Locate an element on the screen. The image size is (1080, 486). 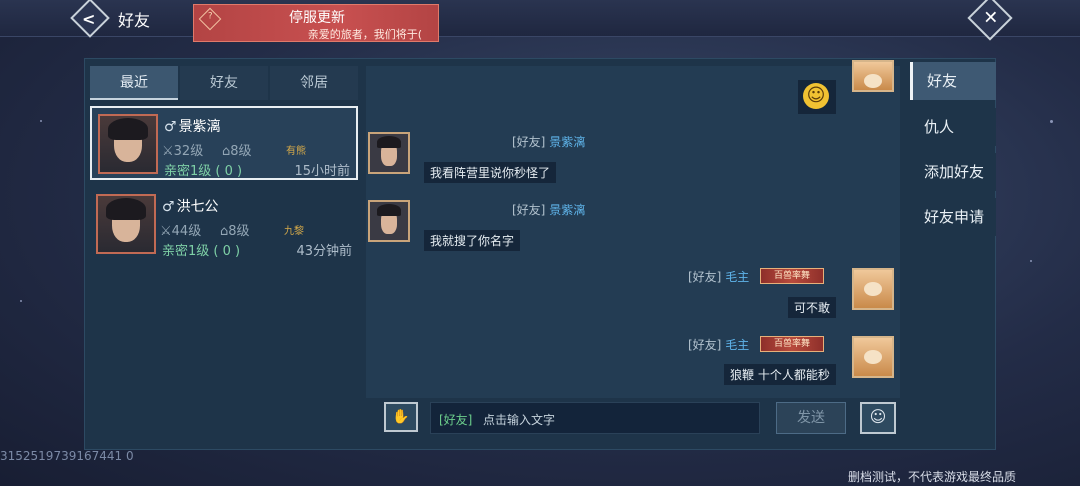
friend-name: ♂ 景紫漓 is located at coordinates (192, 126).